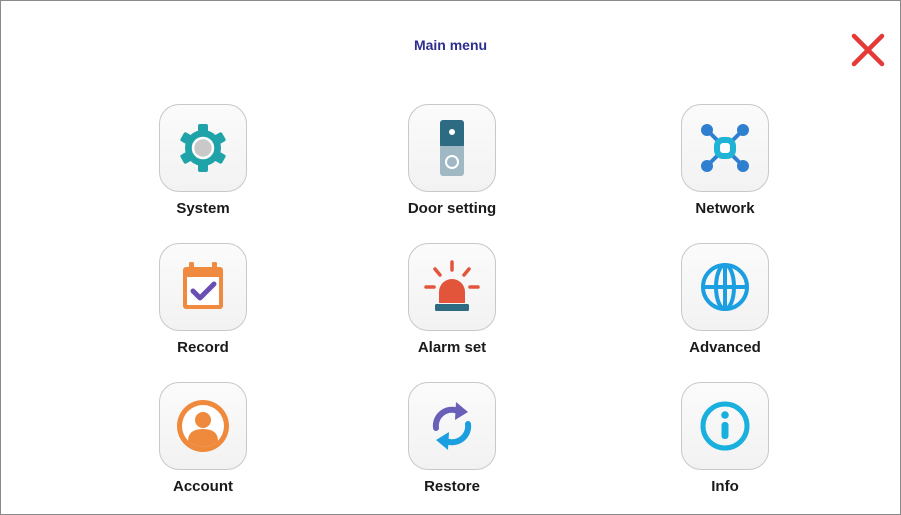 This screenshot has width=901, height=515. I want to click on alarm-set-icon-box, so click(452, 287).